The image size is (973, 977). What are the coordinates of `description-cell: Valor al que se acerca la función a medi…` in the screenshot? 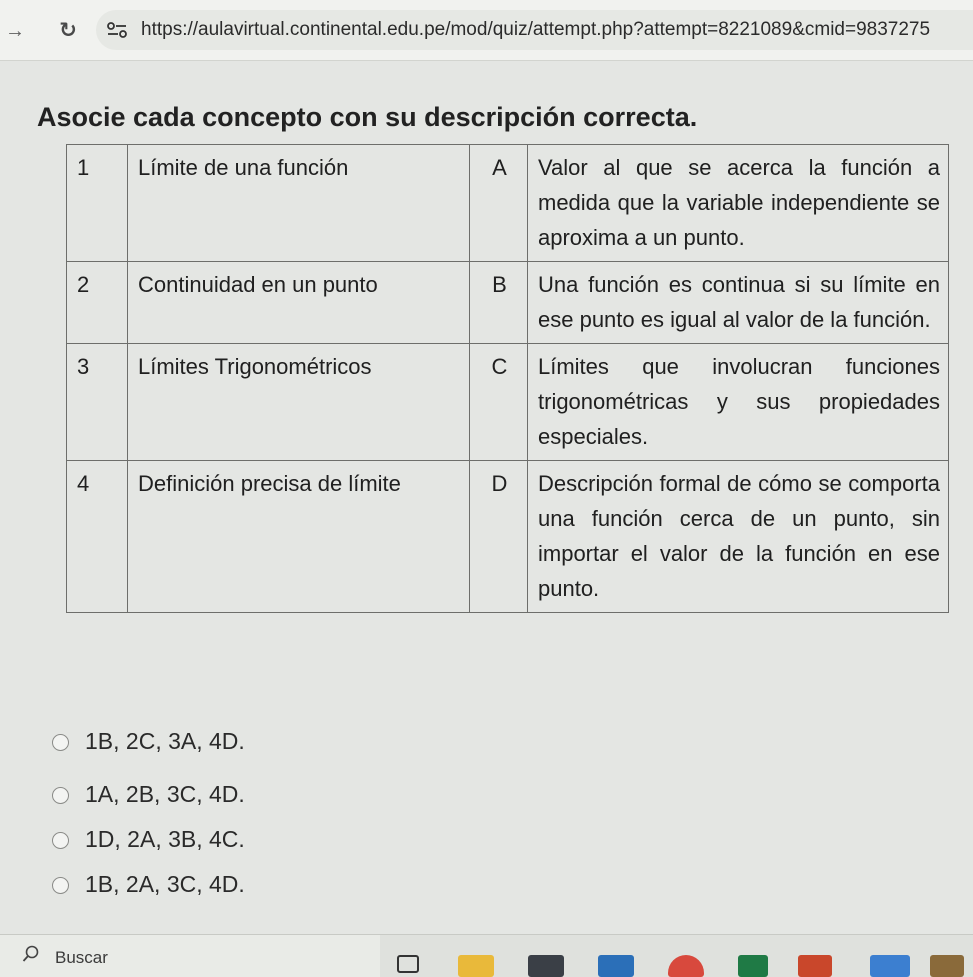 It's located at (738, 203).